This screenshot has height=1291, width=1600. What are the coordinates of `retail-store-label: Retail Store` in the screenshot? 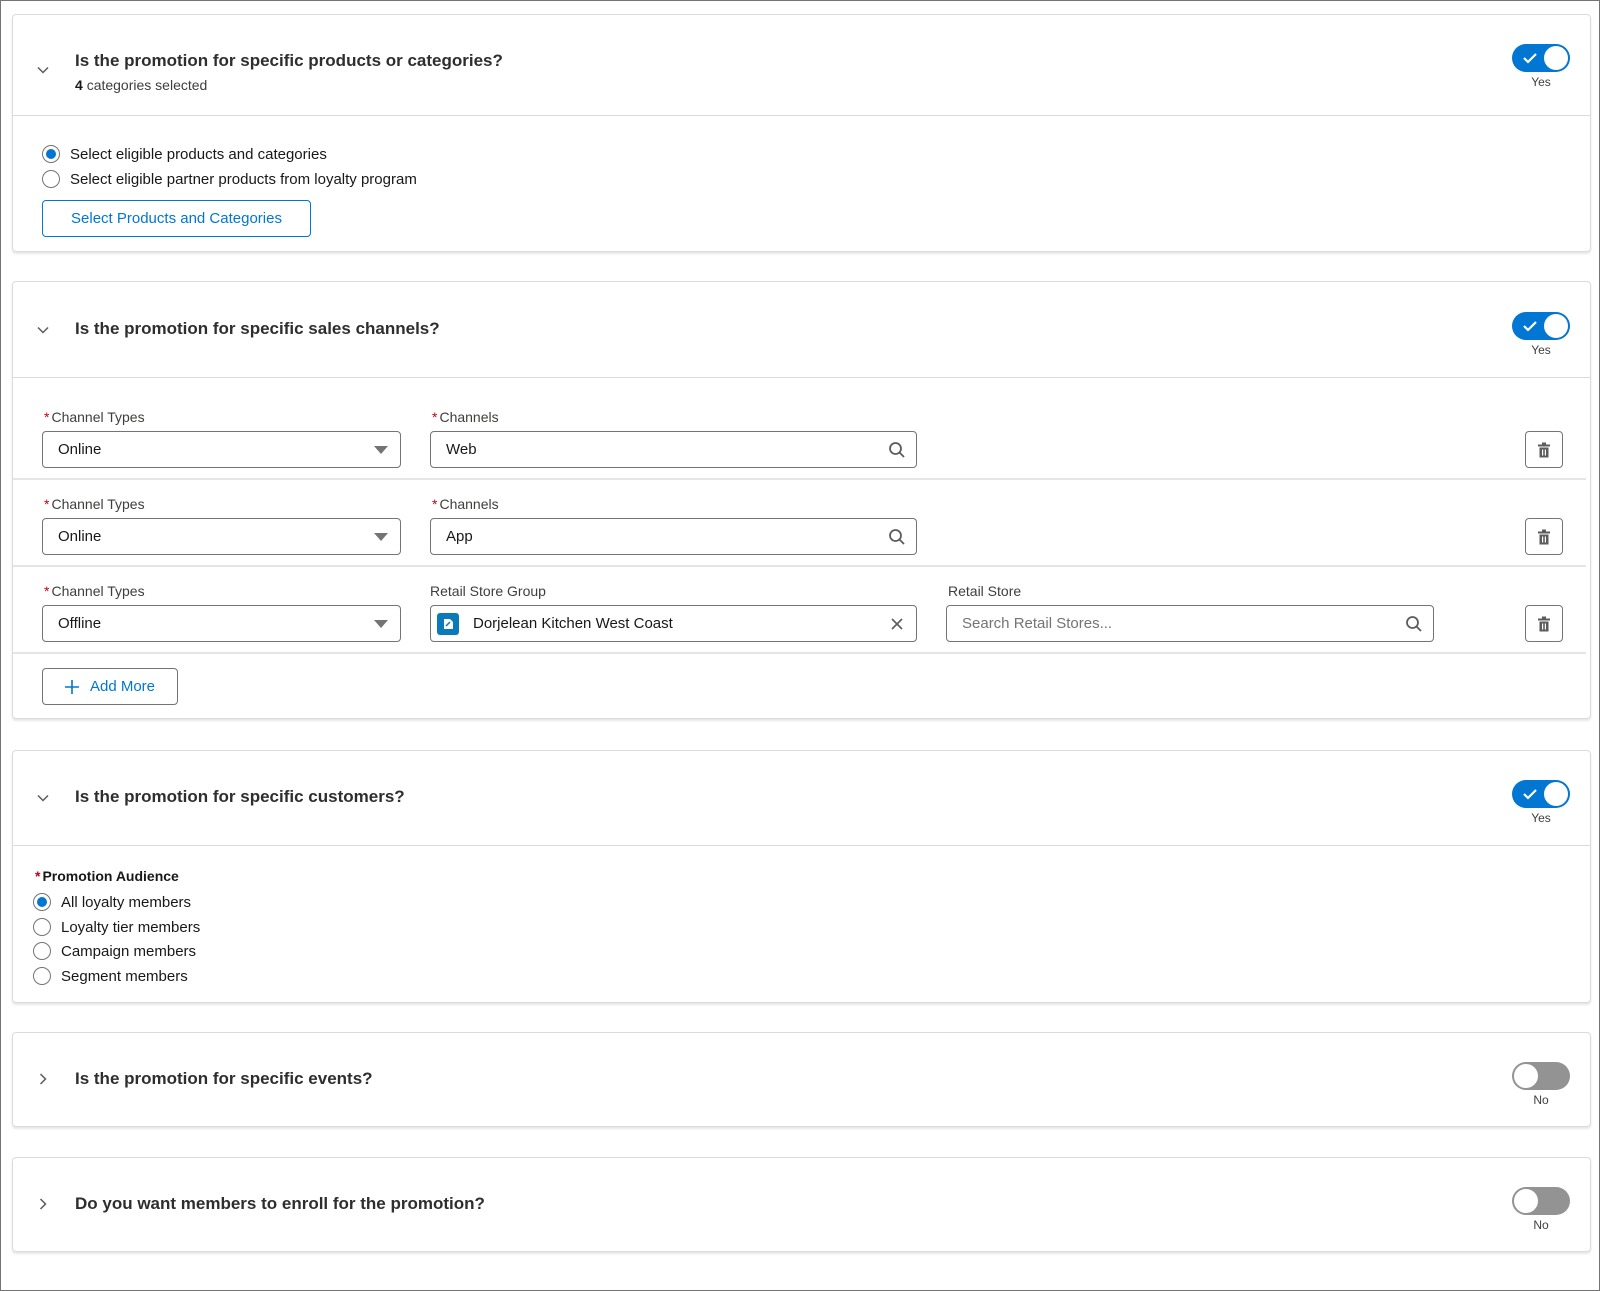 It's located at (985, 591).